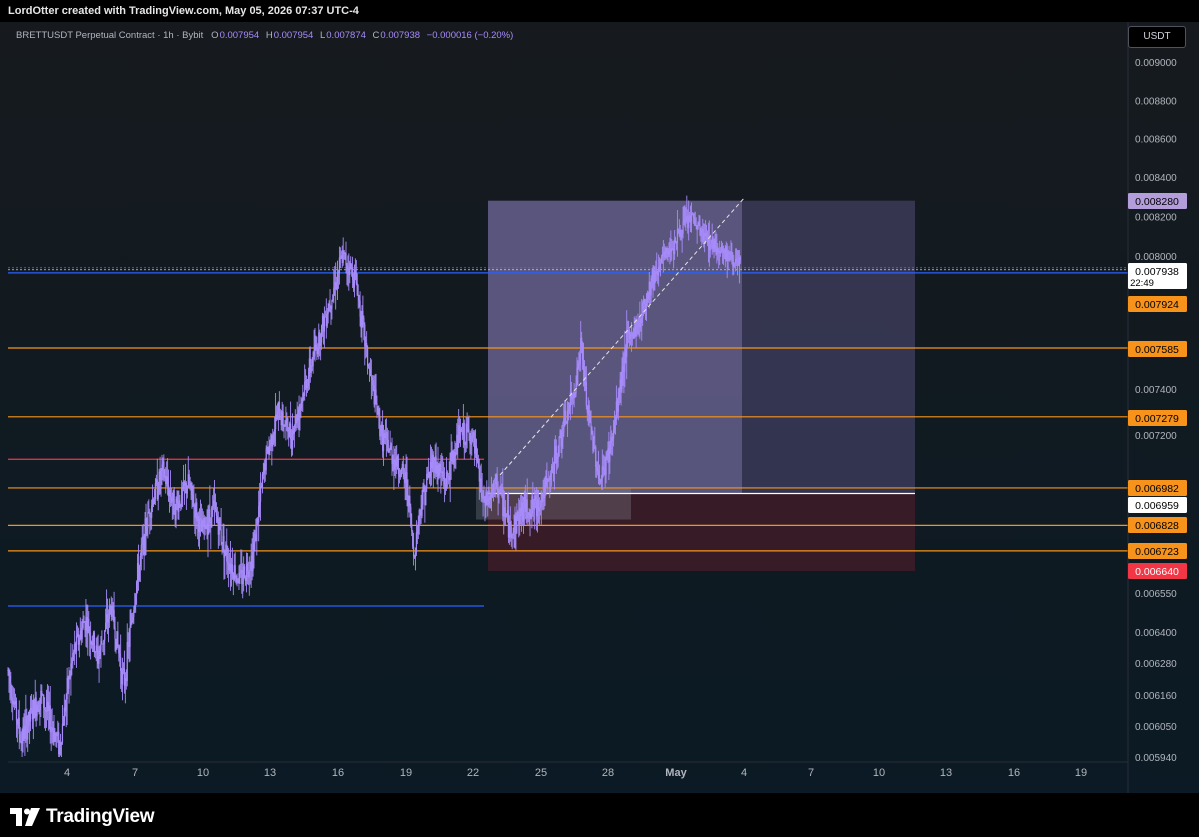 The image size is (1199, 837). Describe the element at coordinates (82, 817) in the screenshot. I see `tradingview-brand: TradingView` at that location.